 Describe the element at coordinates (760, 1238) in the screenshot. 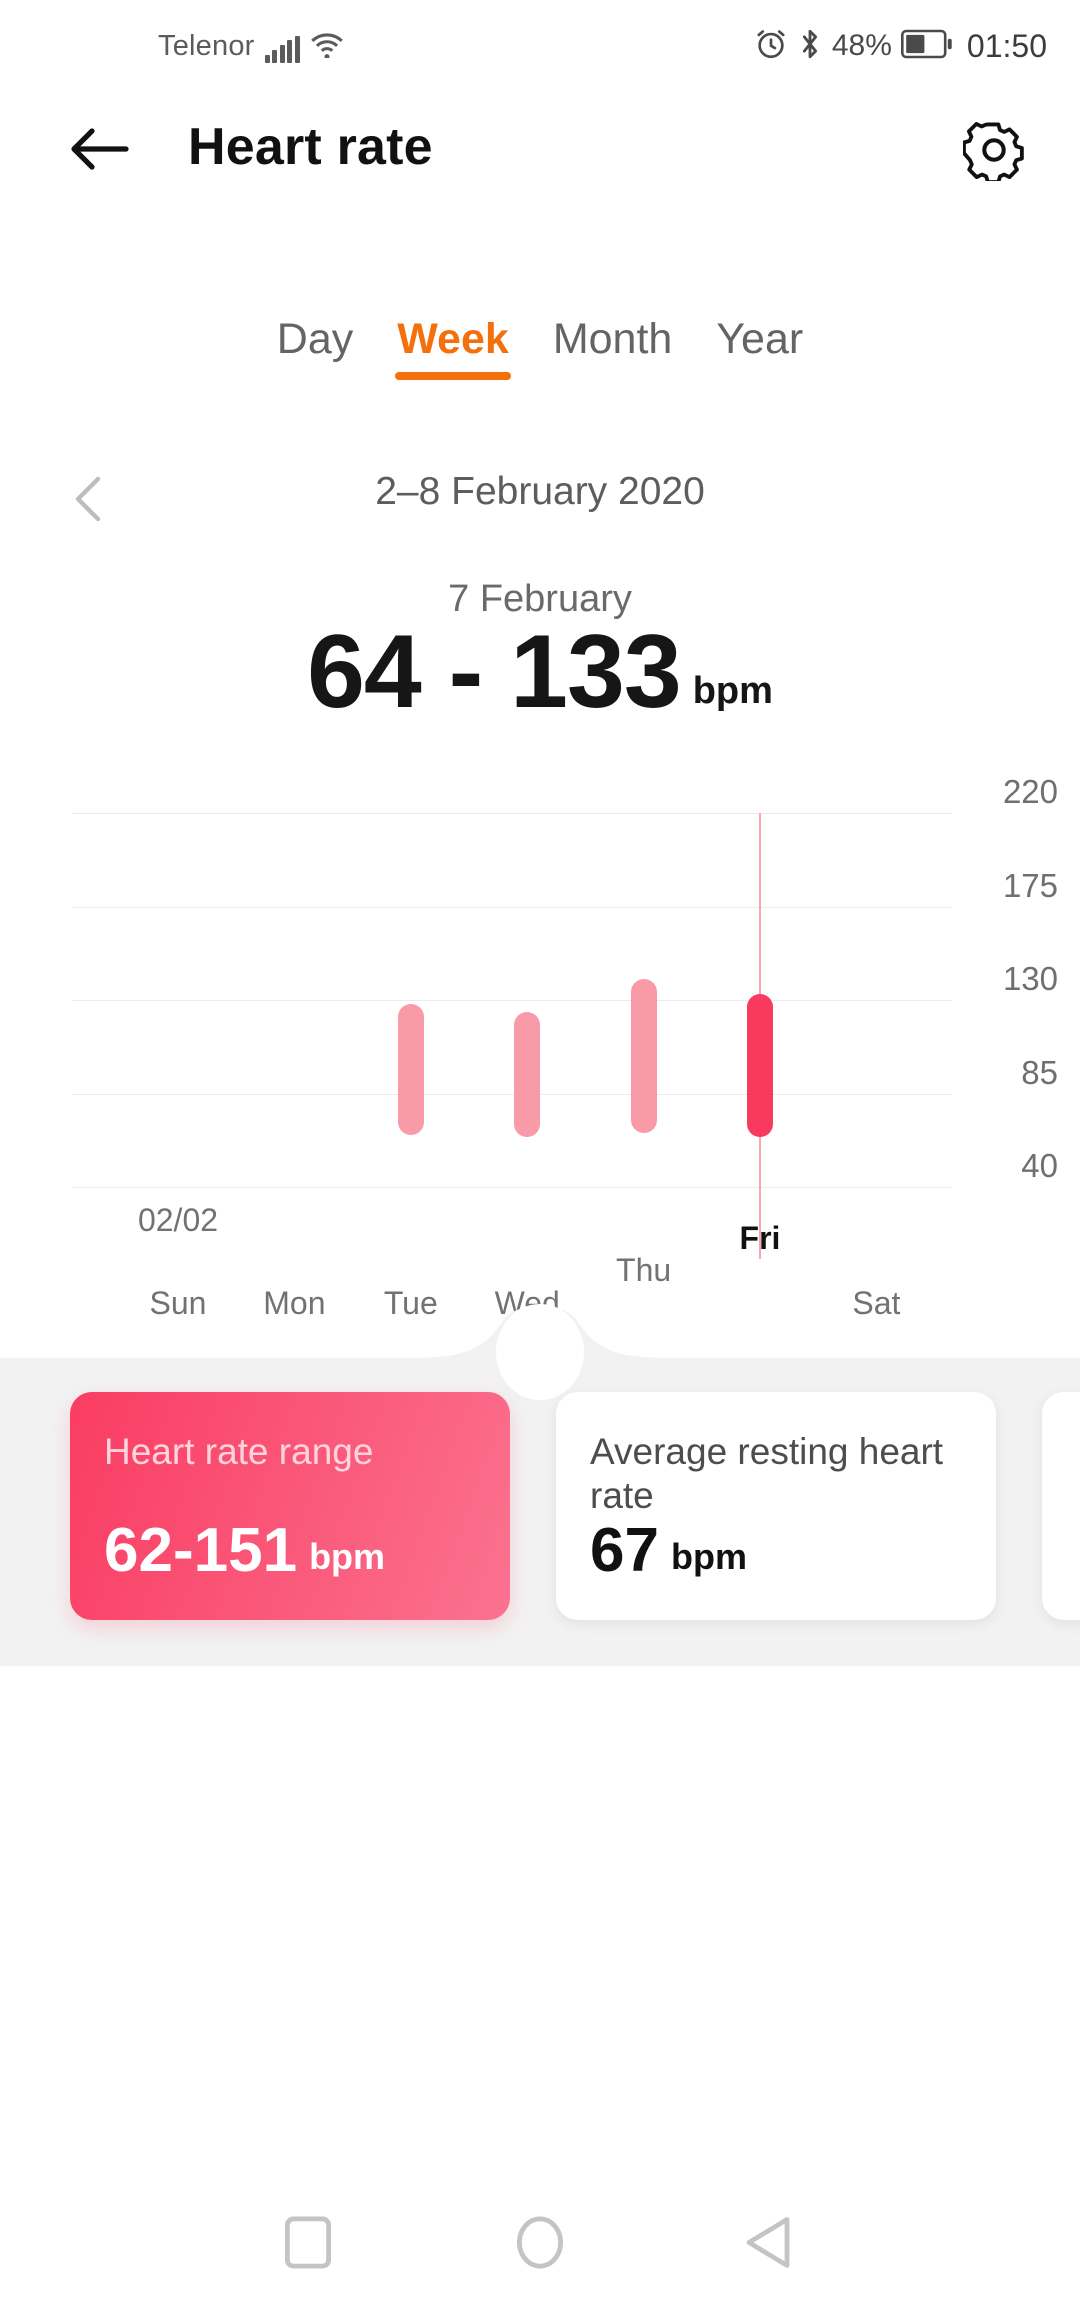

I see `chart-x-label-fri: Fri` at that location.